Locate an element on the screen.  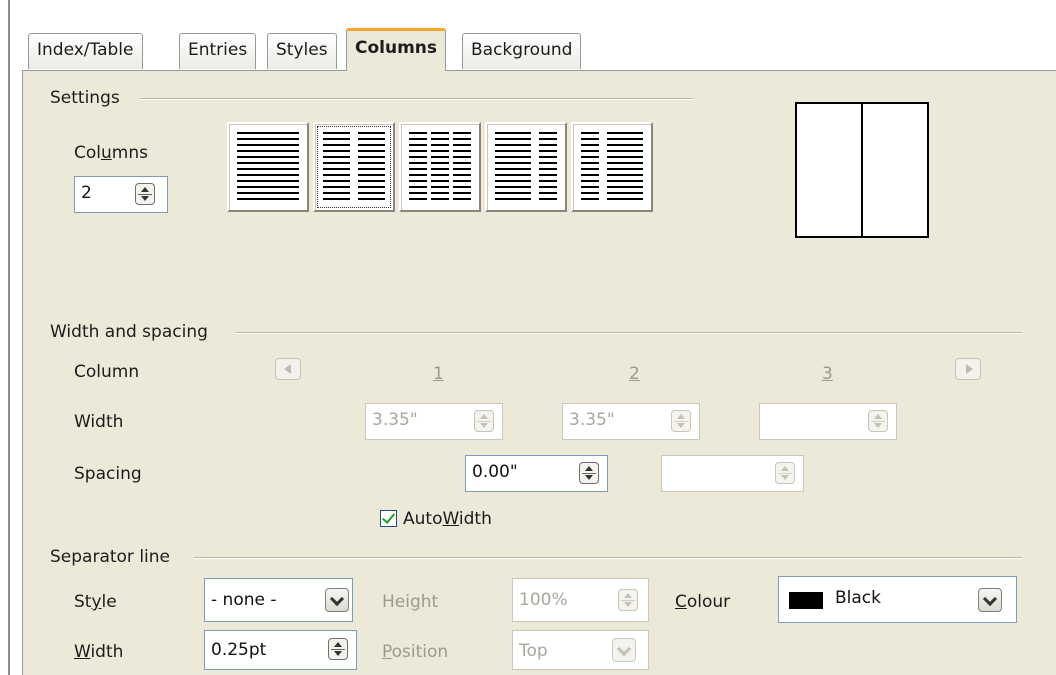
arrow-left-icon is located at coordinates (287, 369).